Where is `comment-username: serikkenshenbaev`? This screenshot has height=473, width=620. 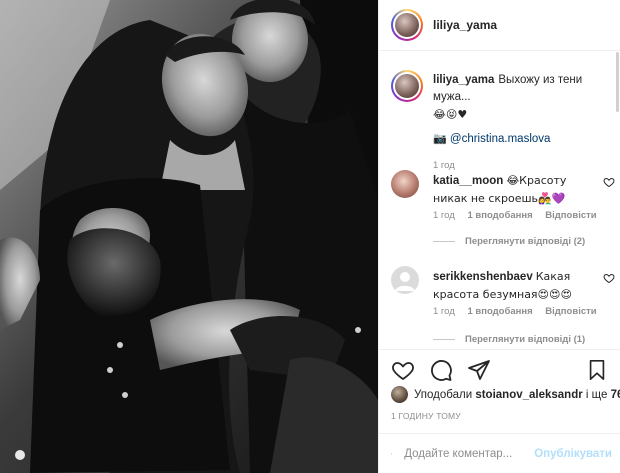
comment-username: serikkenshenbaev is located at coordinates (483, 277).